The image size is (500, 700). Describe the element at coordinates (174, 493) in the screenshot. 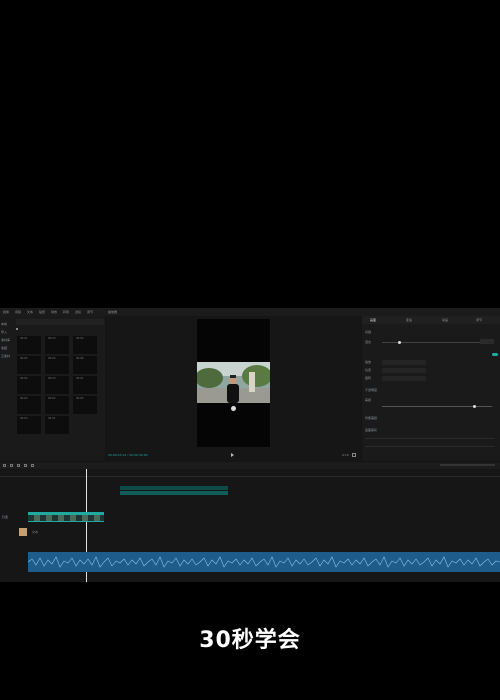

I see `text-clip-secondary` at that location.